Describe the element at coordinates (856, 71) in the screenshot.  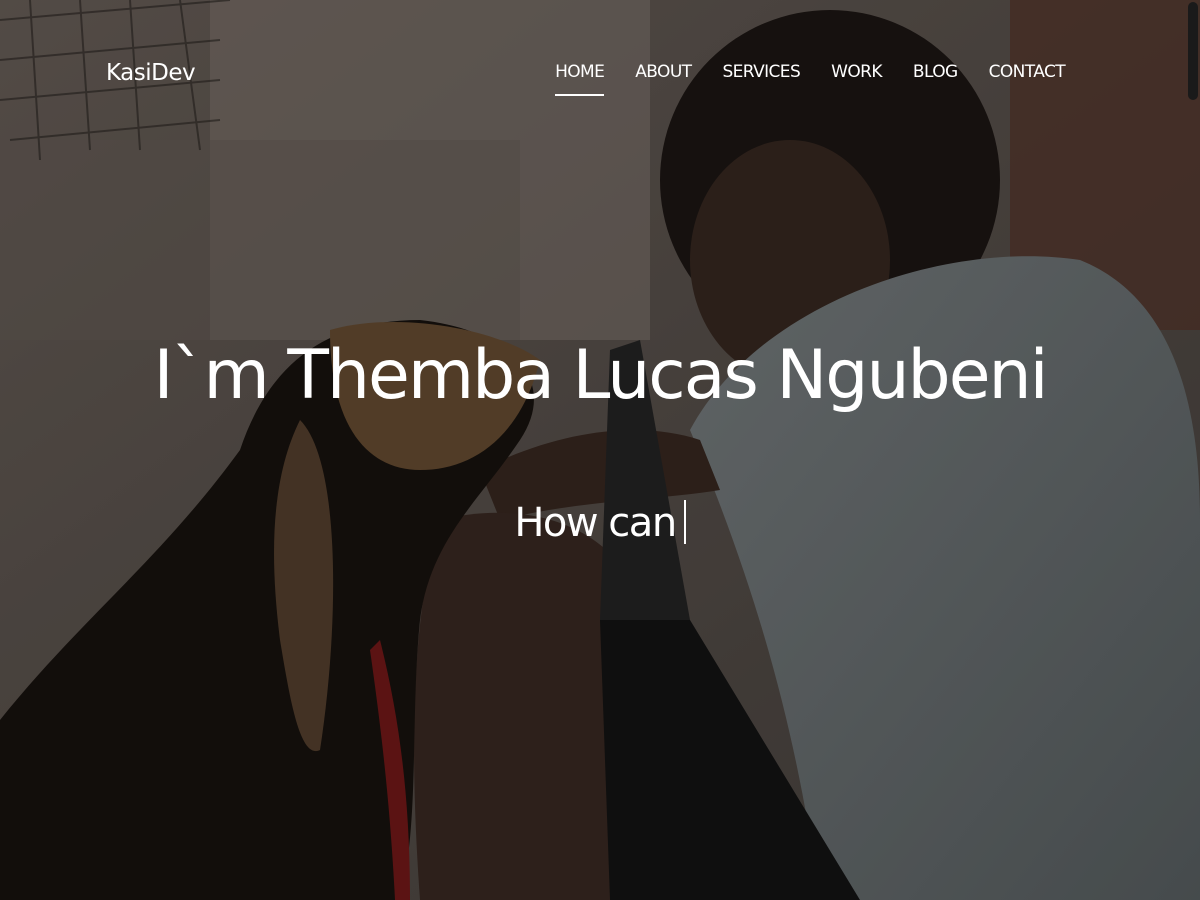
I see `nav-item-work: WORK` at that location.